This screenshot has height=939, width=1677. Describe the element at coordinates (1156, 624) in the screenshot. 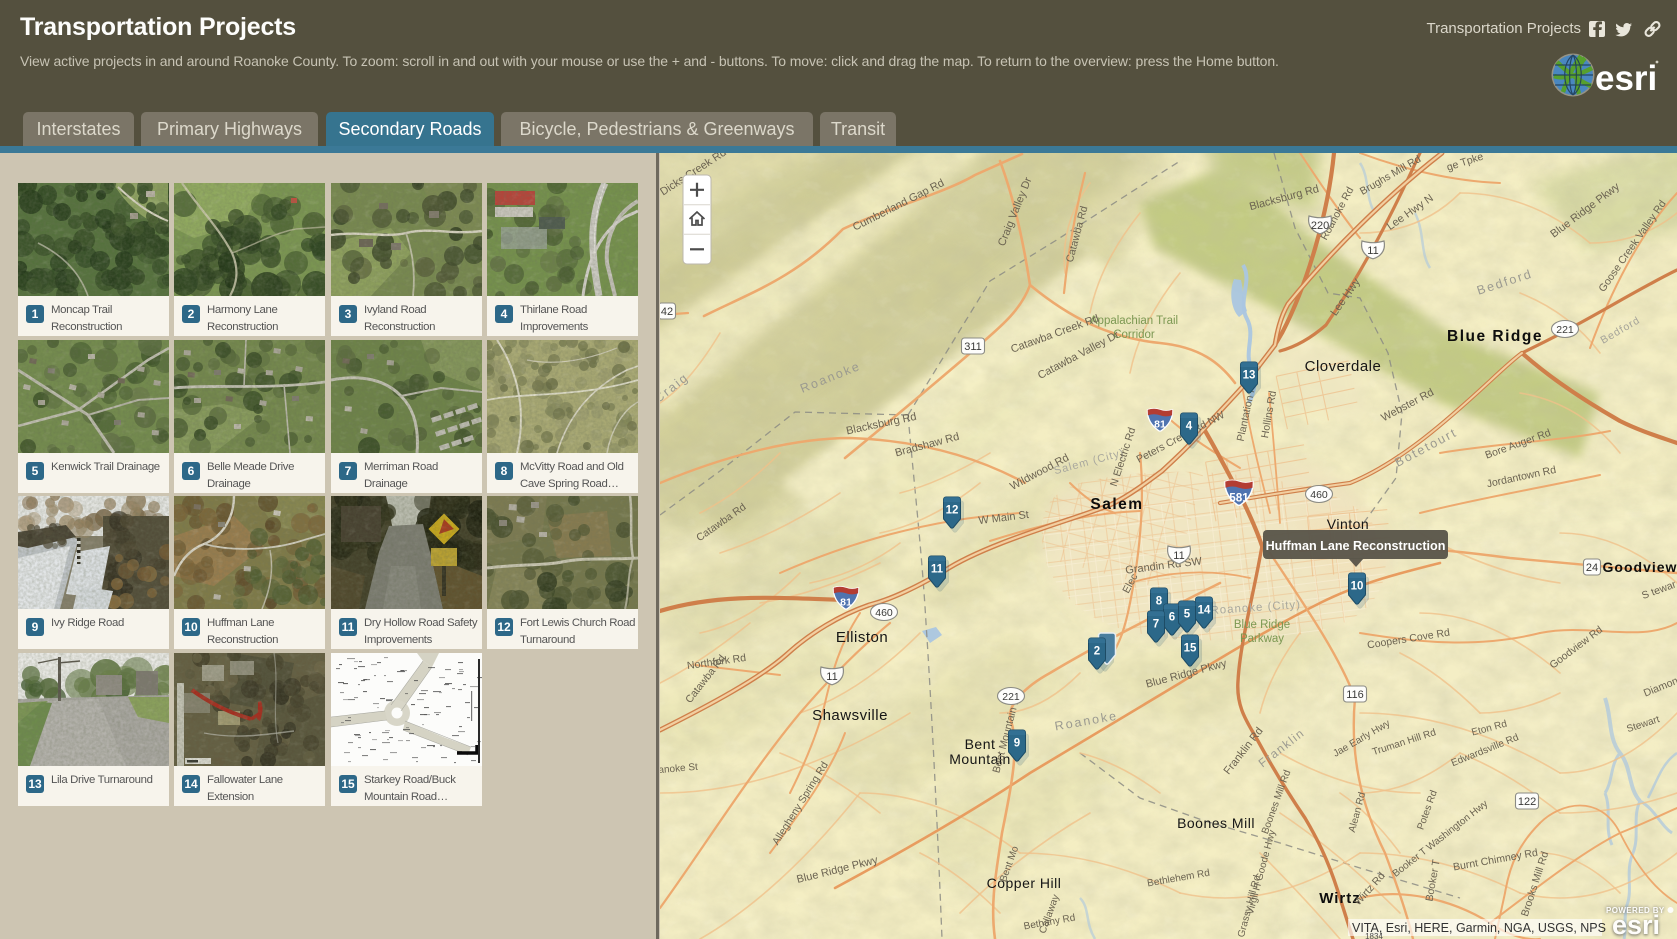

I see `svg-text: 7` at that location.